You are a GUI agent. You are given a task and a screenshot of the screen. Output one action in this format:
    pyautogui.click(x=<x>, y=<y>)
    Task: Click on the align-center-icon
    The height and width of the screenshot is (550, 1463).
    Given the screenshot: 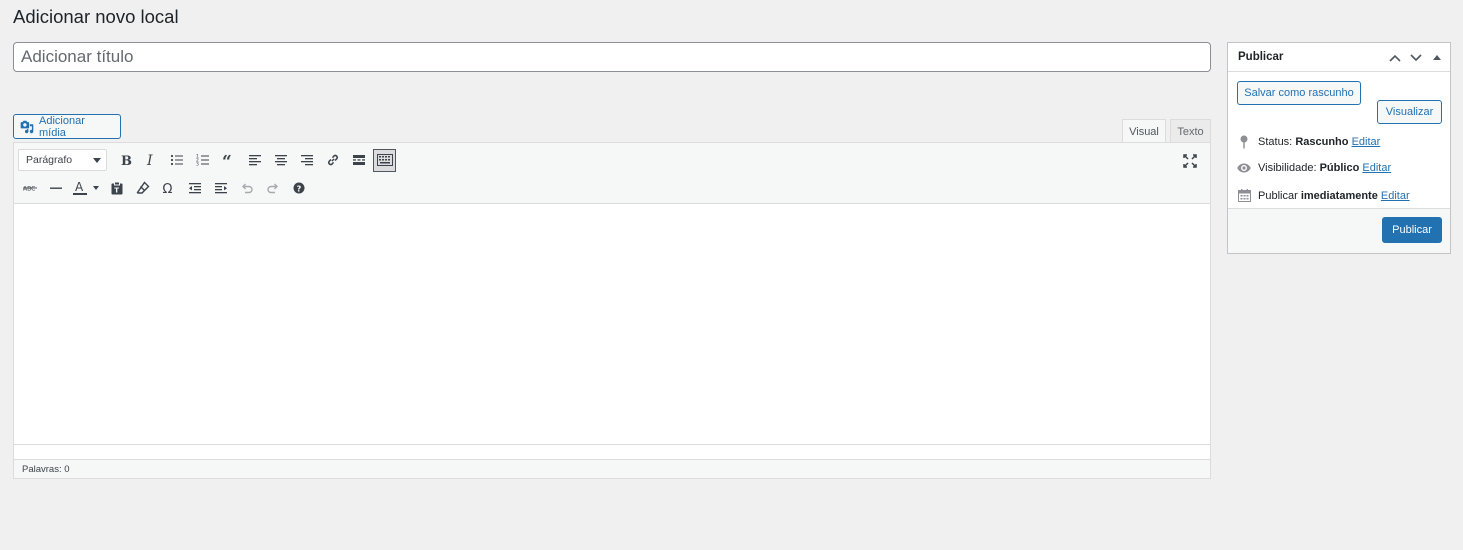 What is the action you would take?
    pyautogui.click(x=280, y=160)
    